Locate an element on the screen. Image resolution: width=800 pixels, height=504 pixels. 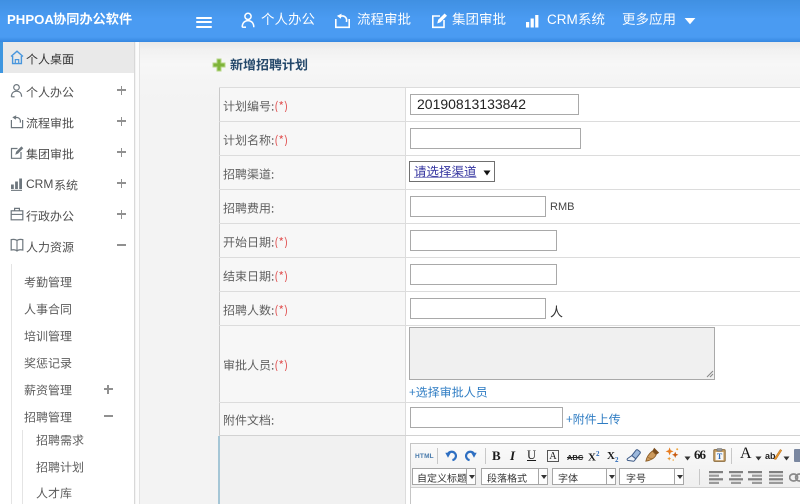
svg-text: T is located at coordinates (720, 456).